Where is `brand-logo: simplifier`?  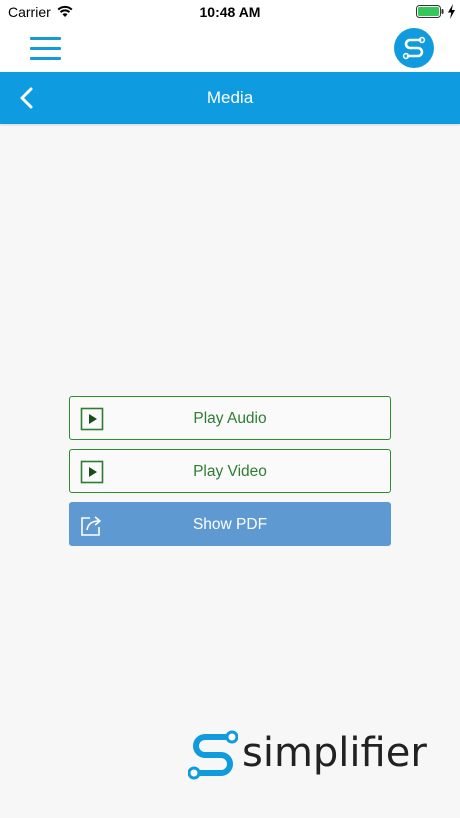 brand-logo: simplifier is located at coordinates (307, 754).